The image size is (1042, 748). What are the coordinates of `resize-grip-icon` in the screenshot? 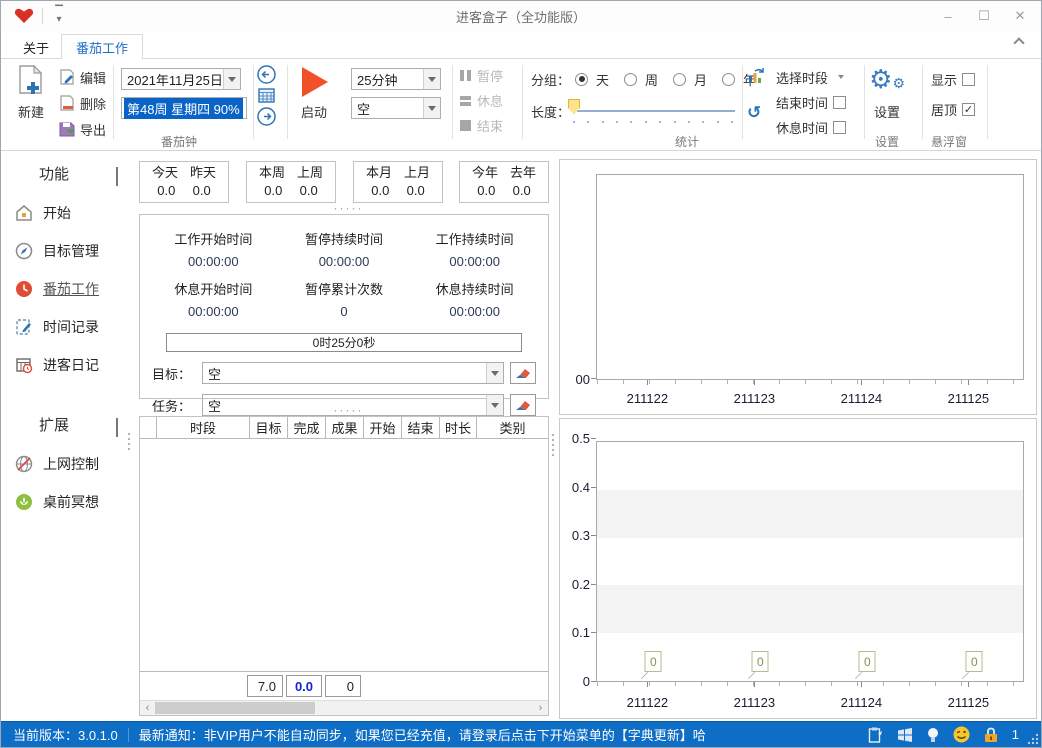 It's located at (1033, 739).